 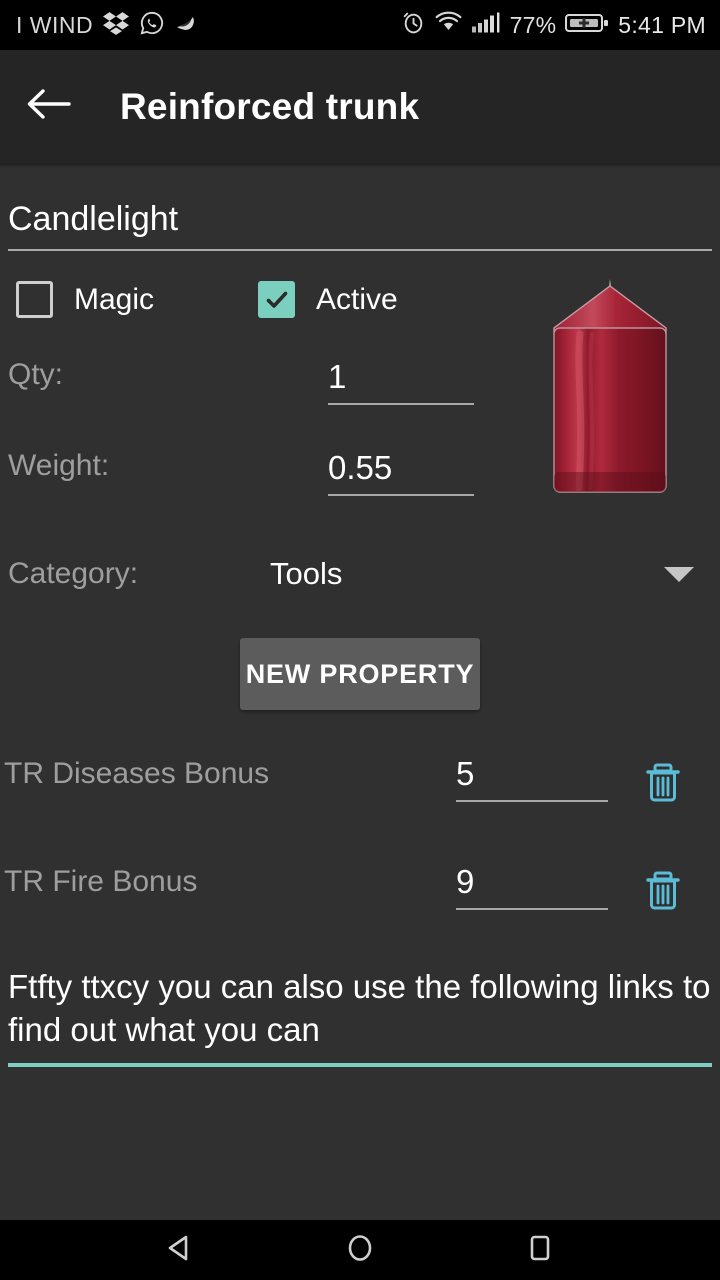 I want to click on item-name-value: Candlelight, so click(x=93, y=219).